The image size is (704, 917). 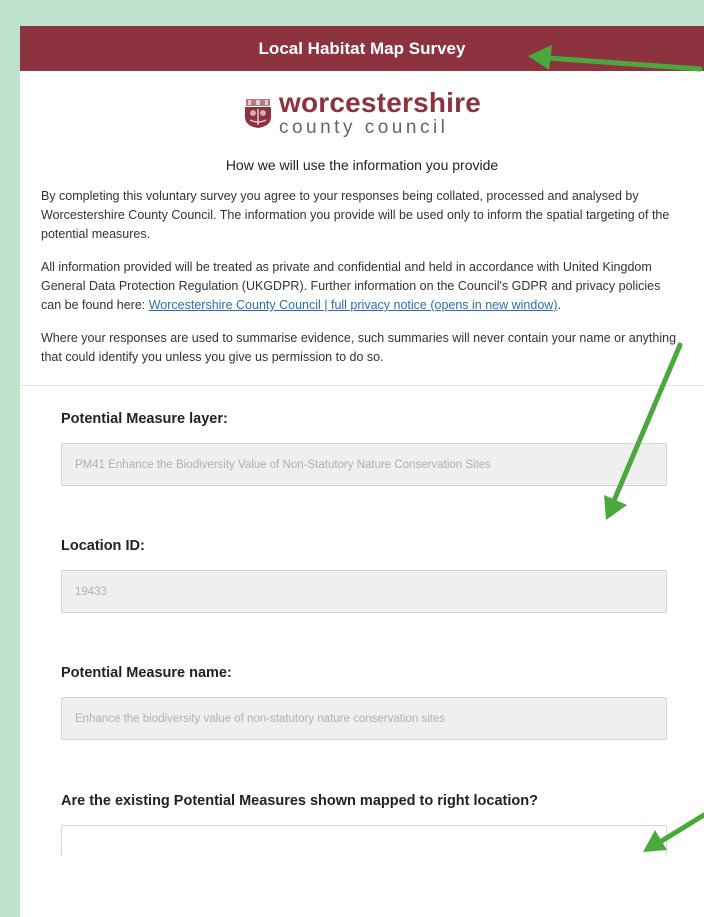 I want to click on survey-header: Local Habitat Map Survey, so click(x=362, y=48).